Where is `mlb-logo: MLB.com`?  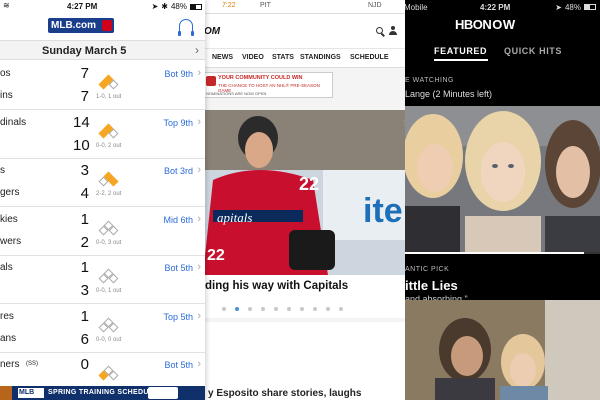 mlb-logo: MLB.com is located at coordinates (81, 25).